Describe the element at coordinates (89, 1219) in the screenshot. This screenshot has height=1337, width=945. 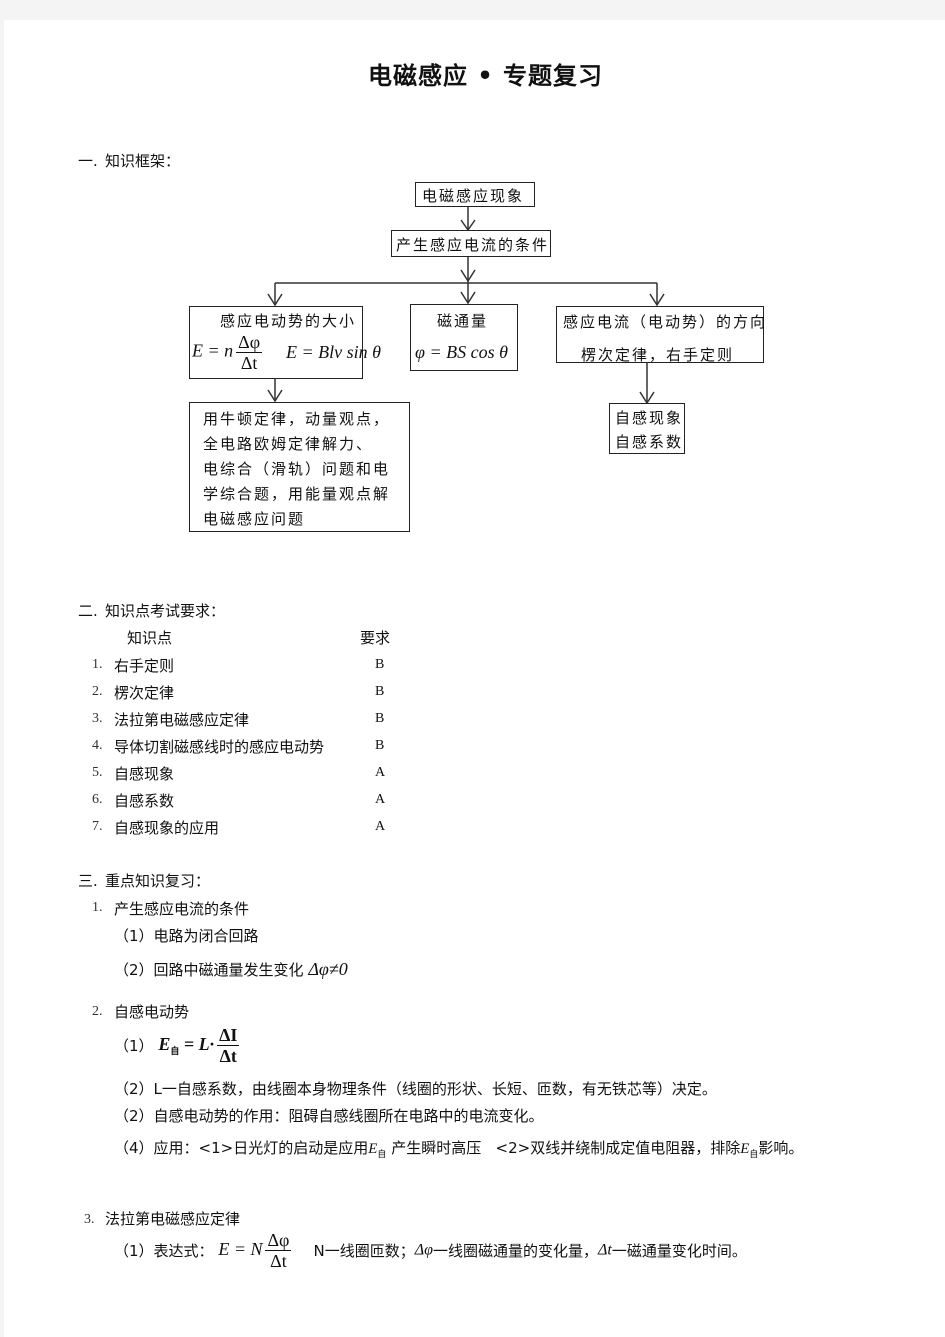
I see `item3-num: 3.` at that location.